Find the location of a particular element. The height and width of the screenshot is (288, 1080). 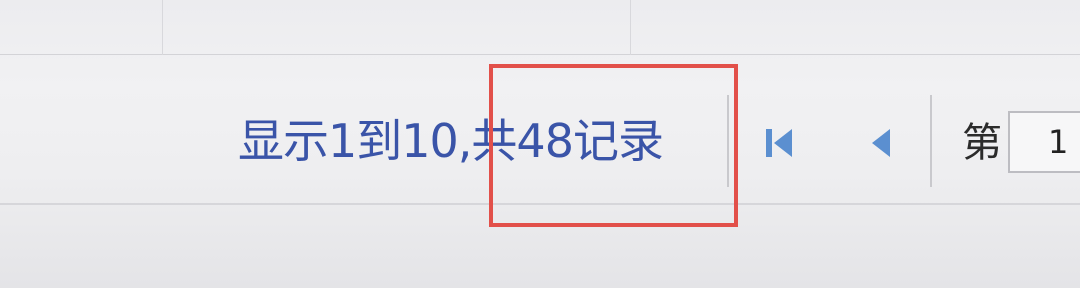

page-number-input is located at coordinates (1044, 142).